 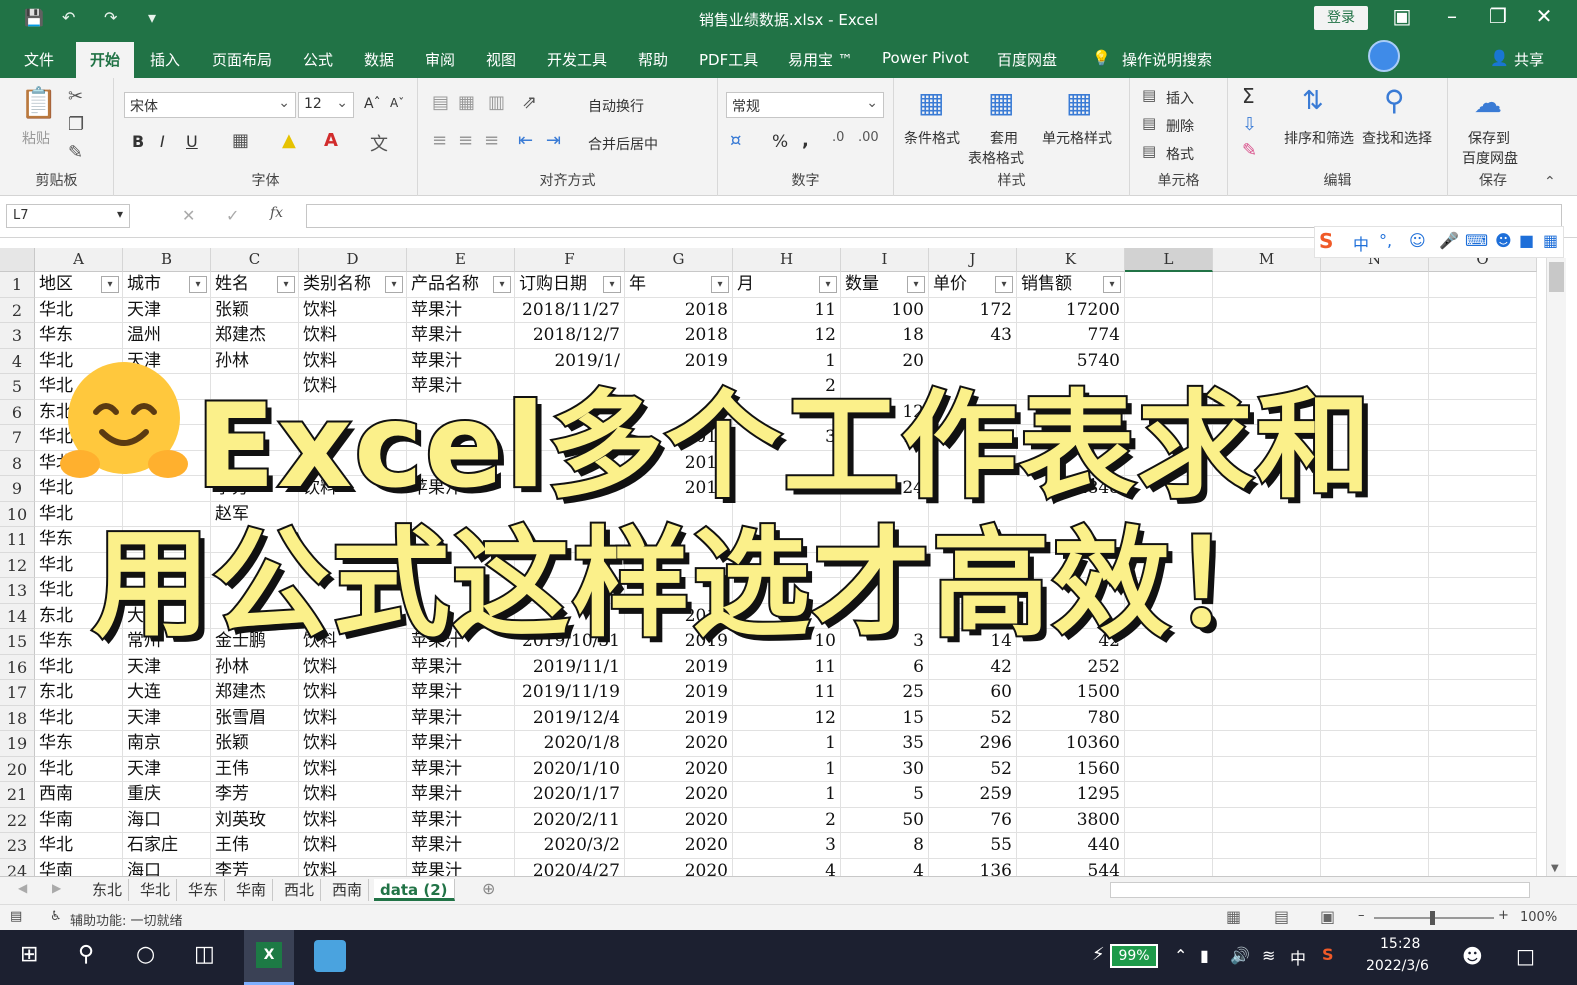 I want to click on align-top-icon: ▤, so click(x=440, y=102).